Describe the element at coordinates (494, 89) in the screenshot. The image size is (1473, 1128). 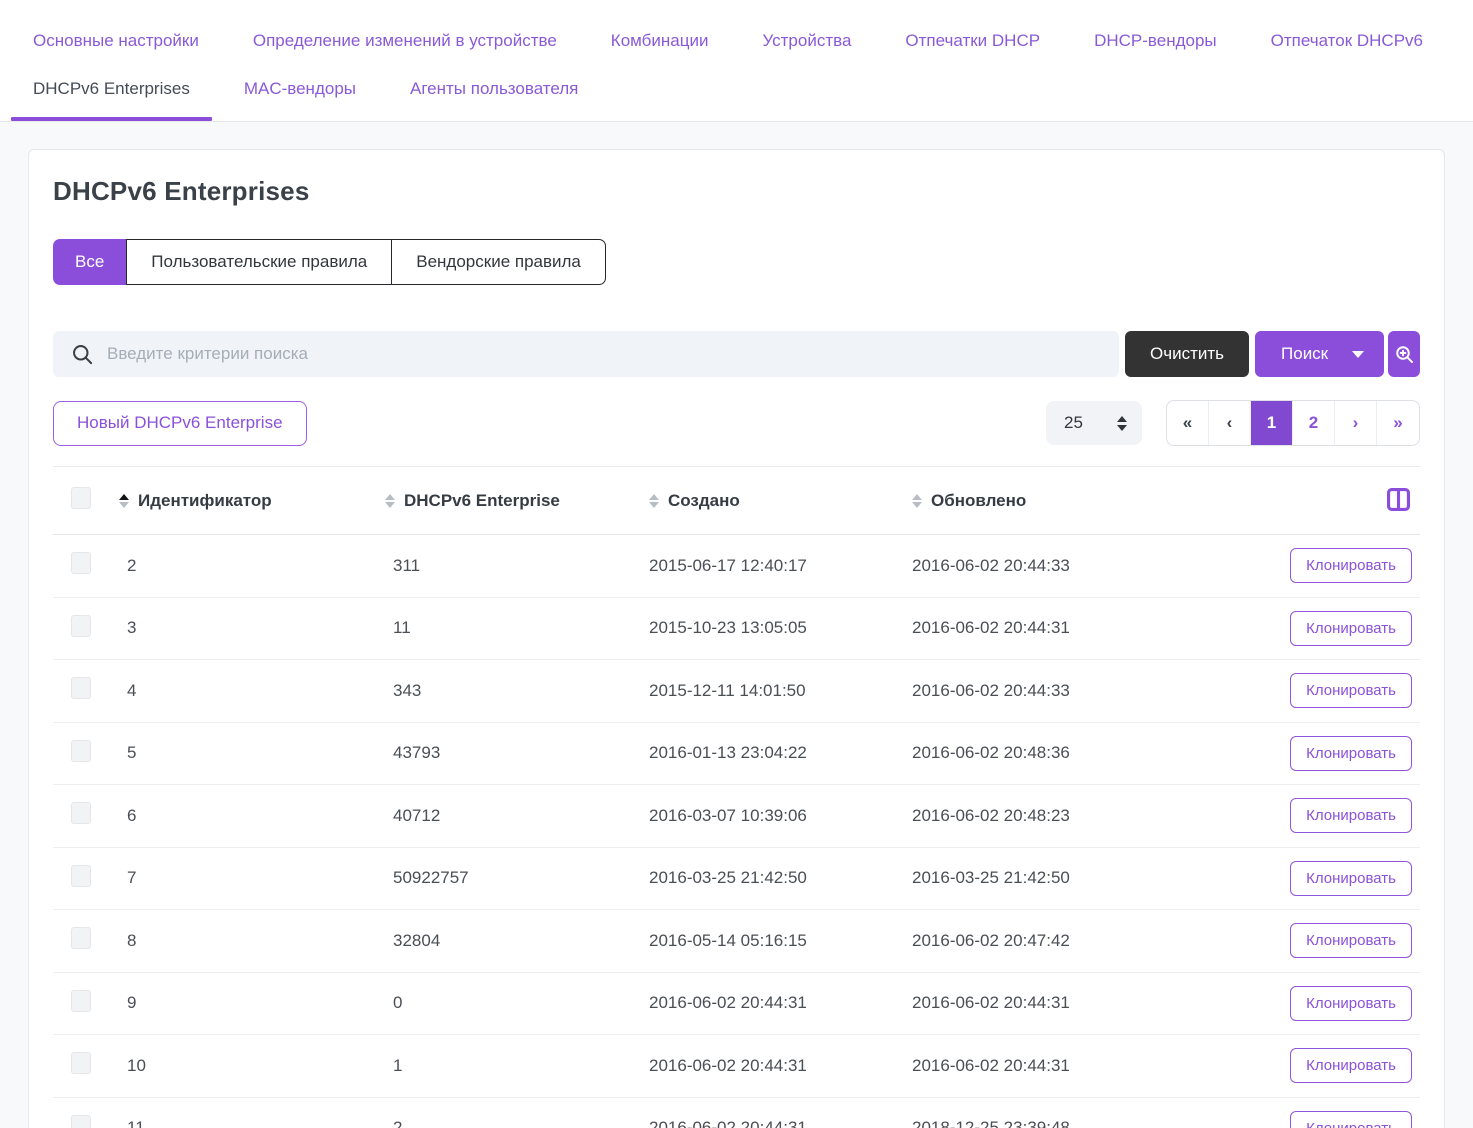
I see `tab-агенты-пользователя: Агенты пользователя` at that location.